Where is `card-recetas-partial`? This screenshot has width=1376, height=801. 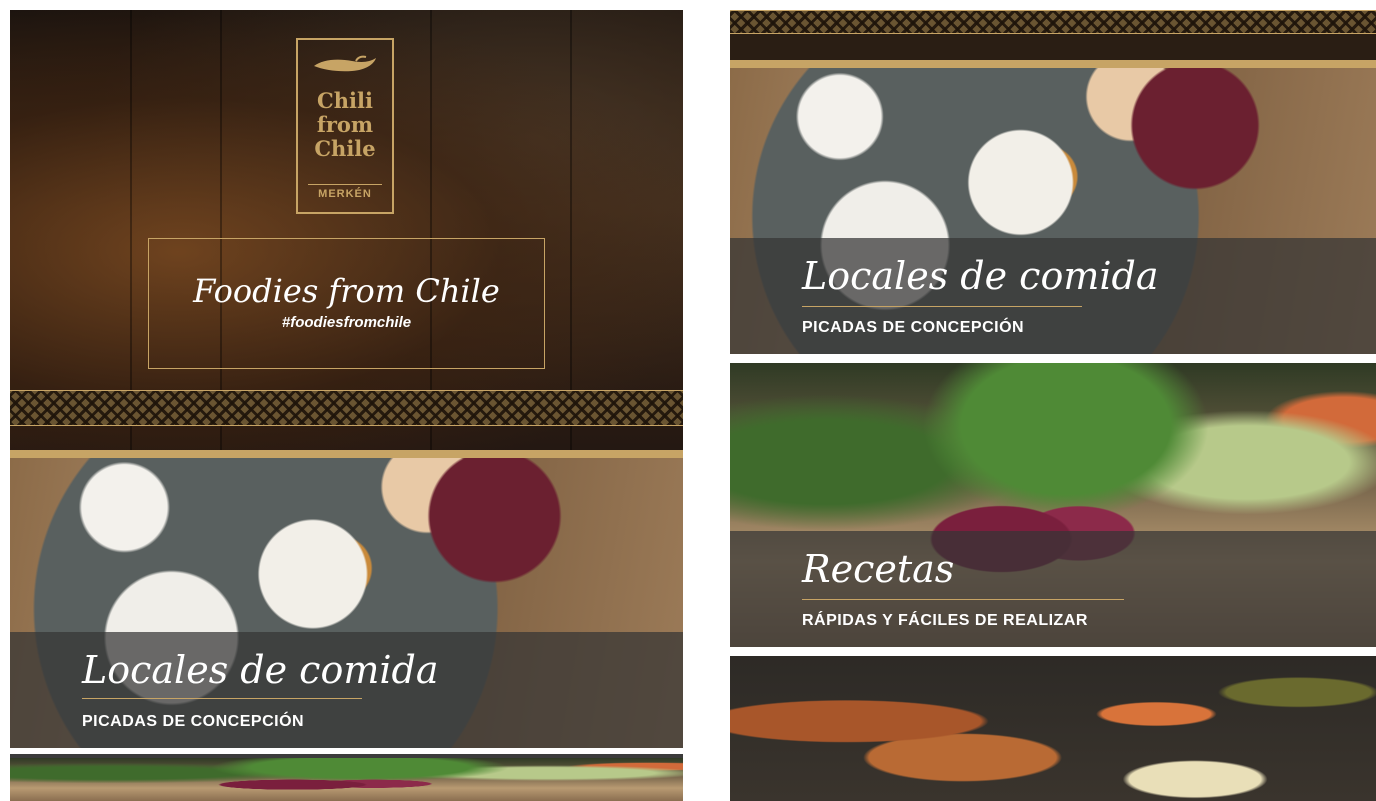
card-recetas-partial is located at coordinates (346, 779).